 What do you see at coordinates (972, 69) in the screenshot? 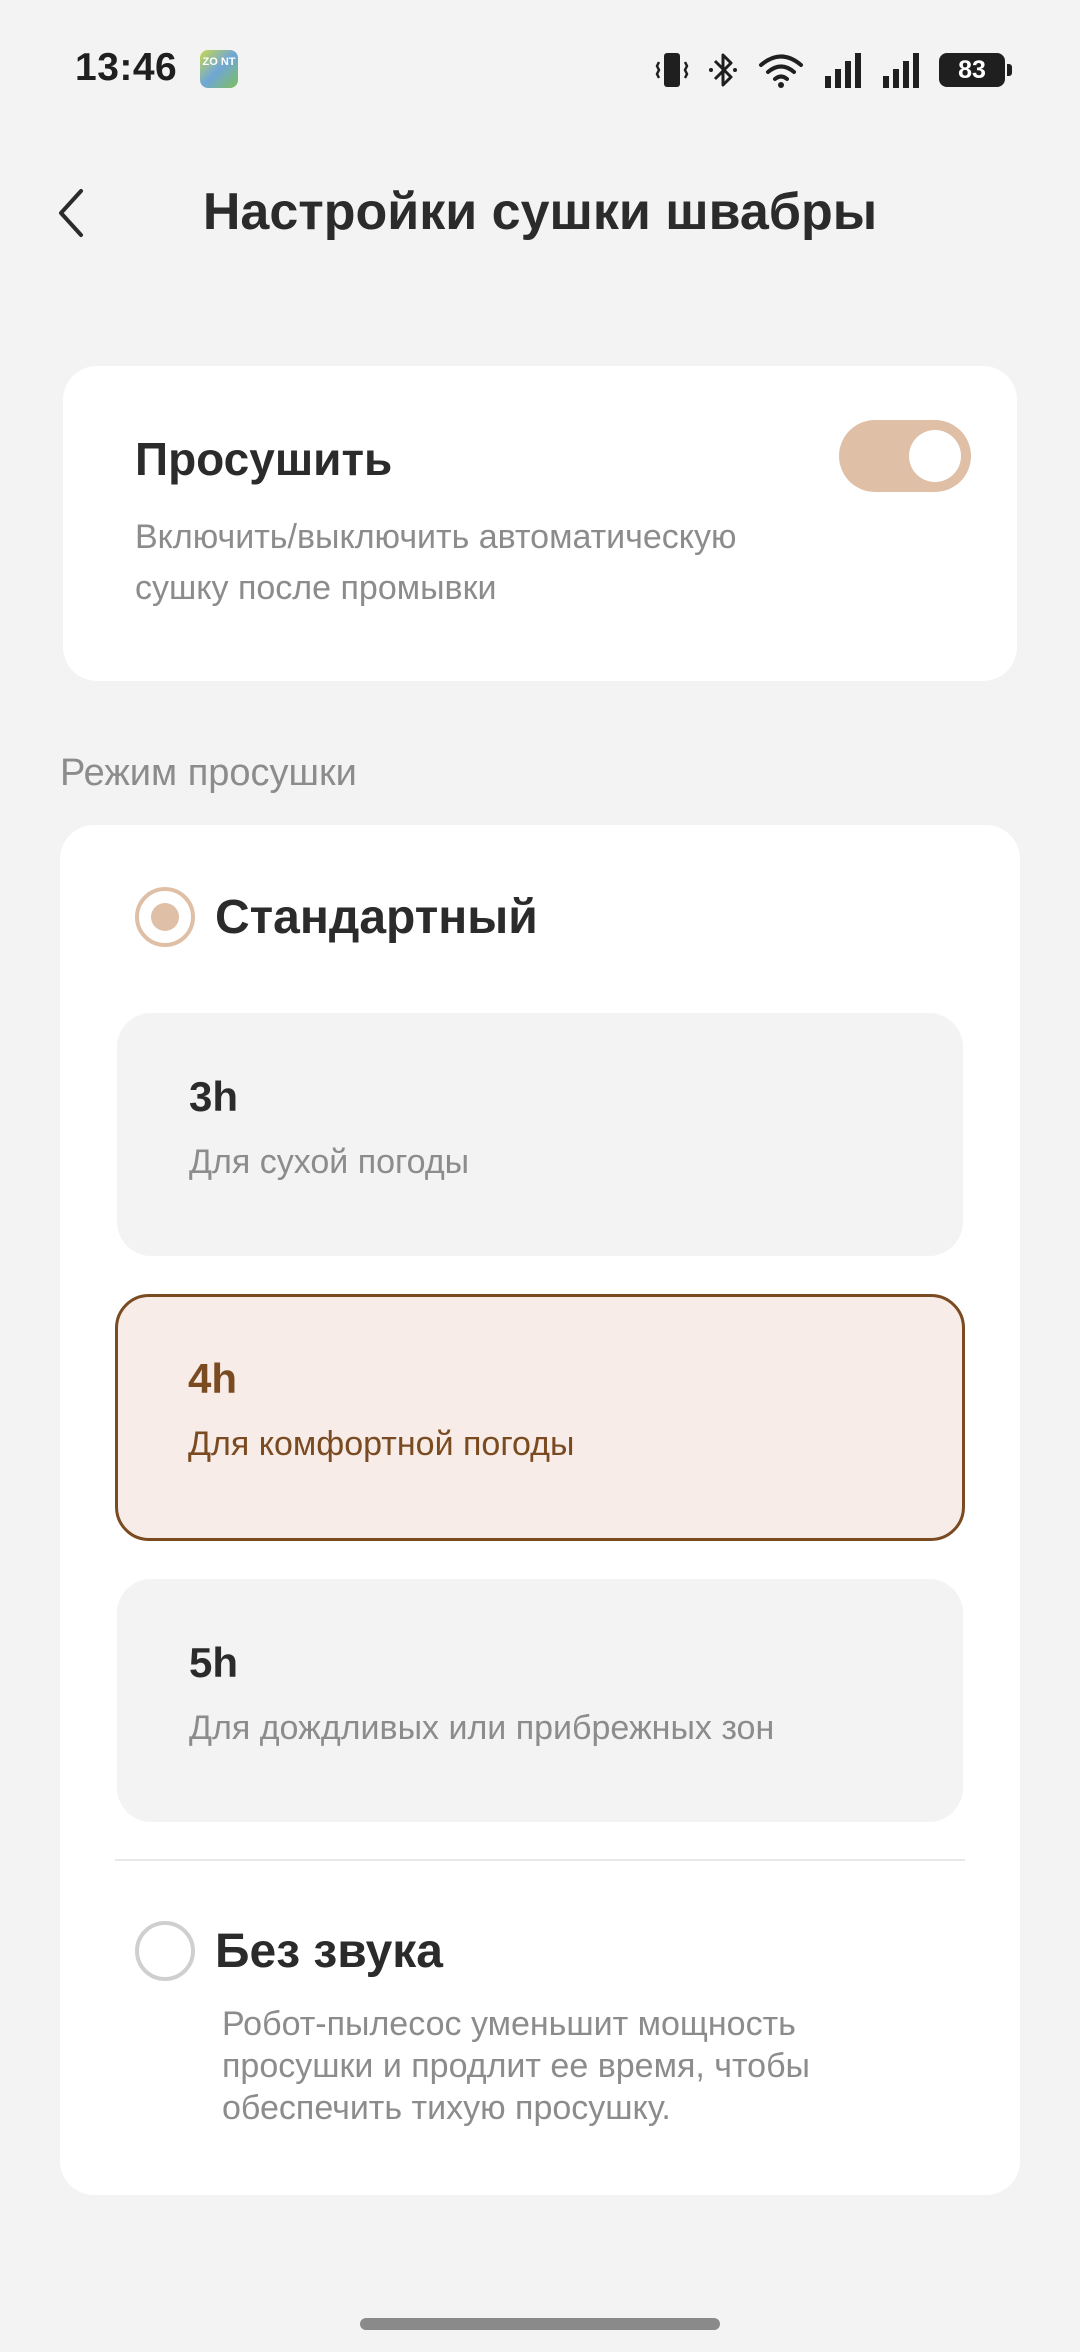
I see `battery-level: 83` at bounding box center [972, 69].